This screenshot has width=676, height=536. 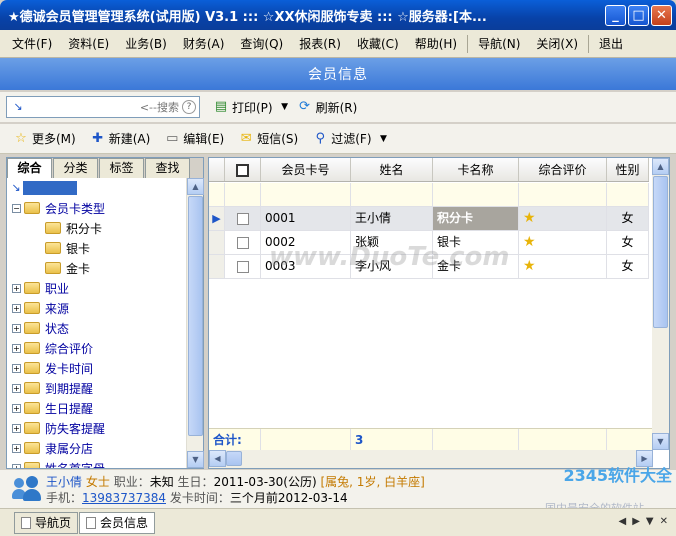 What do you see at coordinates (50, 188) in the screenshot?
I see `tree-root-selected` at bounding box center [50, 188].